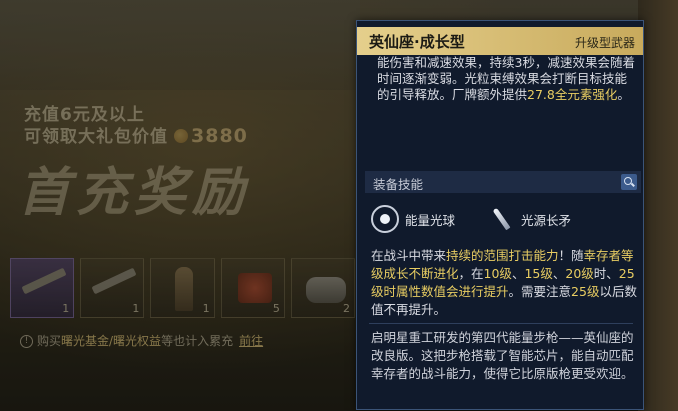  I want to click on desc-text: 在战斗中带来, so click(409, 255).